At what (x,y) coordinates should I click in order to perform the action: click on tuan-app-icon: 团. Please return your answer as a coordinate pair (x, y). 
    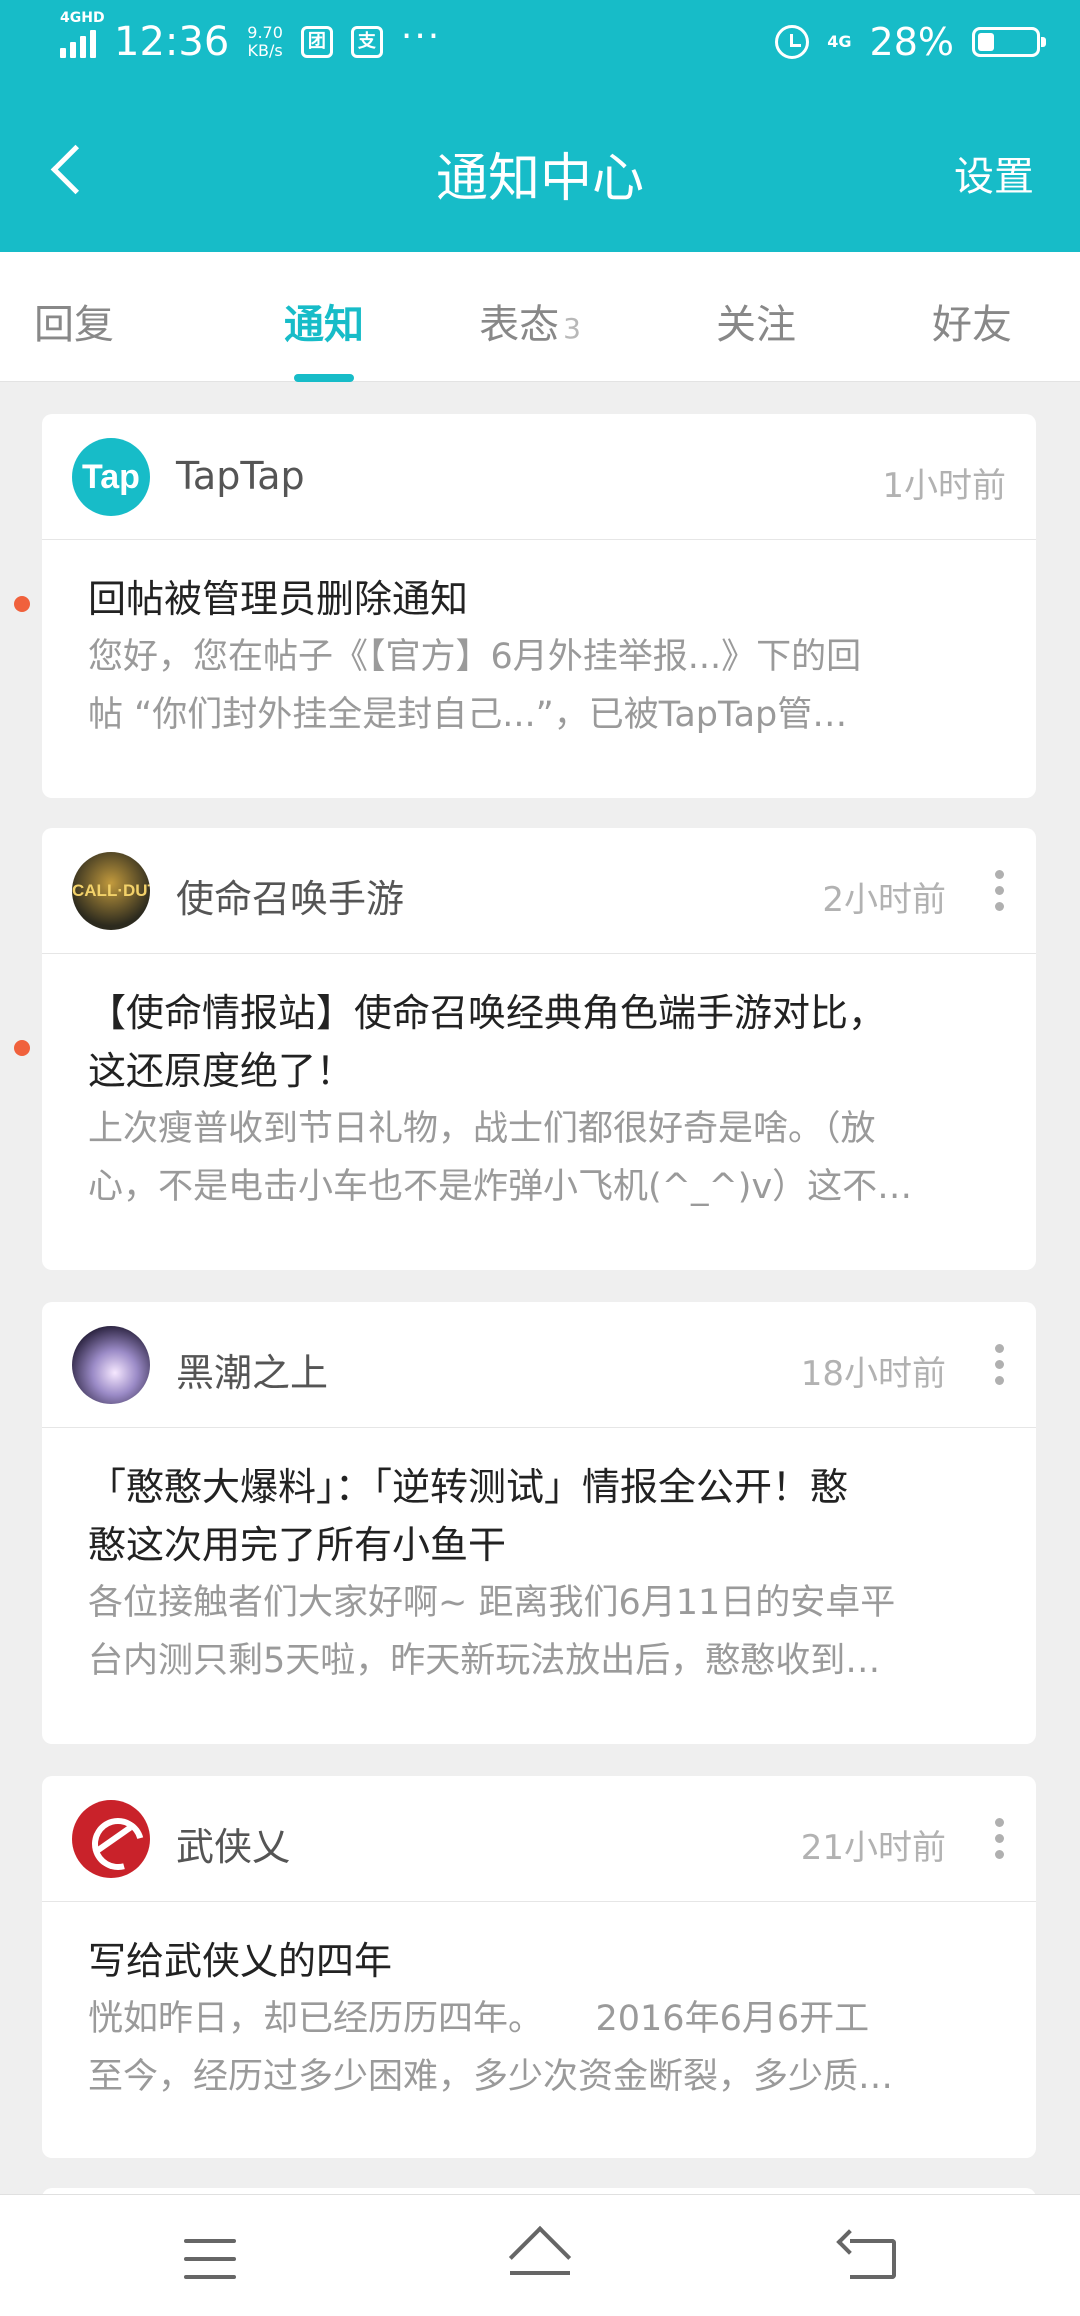
    Looking at the image, I should click on (316, 42).